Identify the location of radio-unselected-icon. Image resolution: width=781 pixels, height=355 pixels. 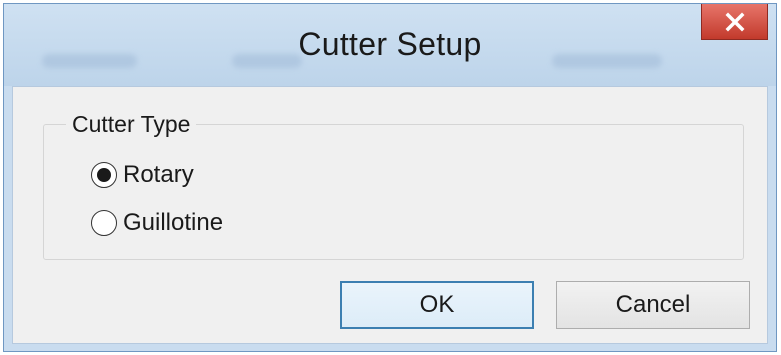
(104, 223).